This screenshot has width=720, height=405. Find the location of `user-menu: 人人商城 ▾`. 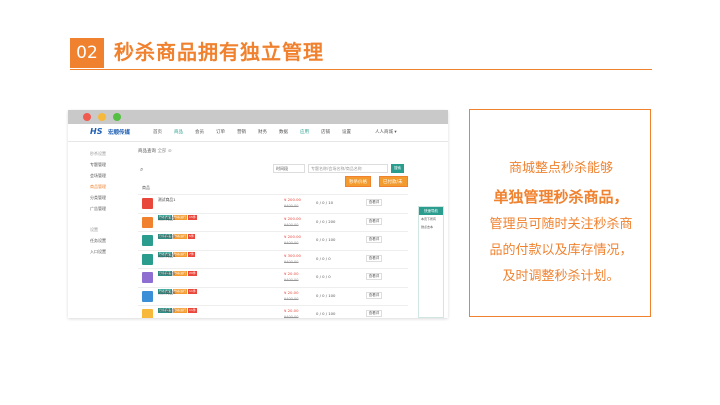

user-menu: 人人商城 ▾ is located at coordinates (386, 132).